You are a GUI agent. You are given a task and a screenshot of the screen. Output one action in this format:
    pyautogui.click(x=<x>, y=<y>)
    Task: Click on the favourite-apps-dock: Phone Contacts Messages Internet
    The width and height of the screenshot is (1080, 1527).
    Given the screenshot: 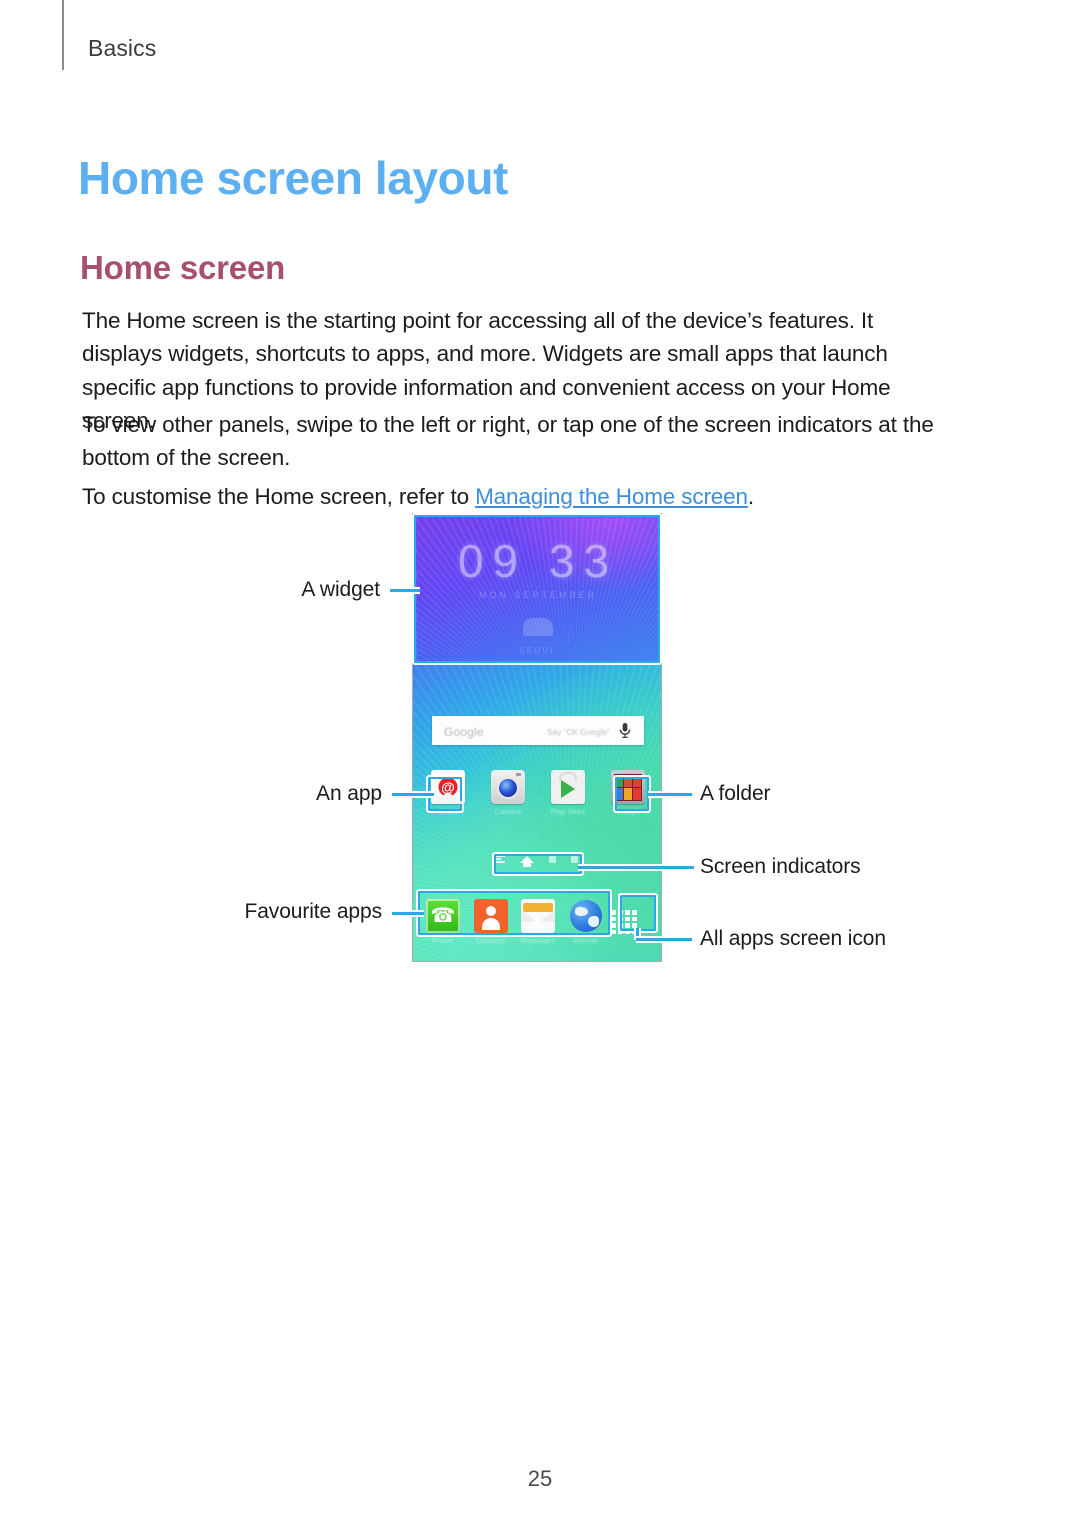 What is the action you would take?
    pyautogui.click(x=538, y=922)
    